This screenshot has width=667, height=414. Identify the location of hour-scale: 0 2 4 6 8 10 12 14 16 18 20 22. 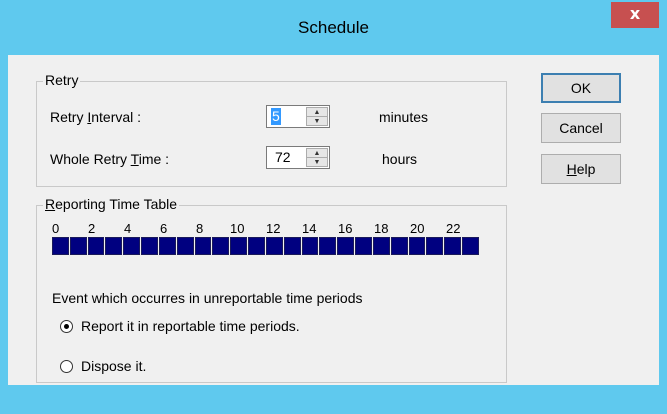
(272, 228).